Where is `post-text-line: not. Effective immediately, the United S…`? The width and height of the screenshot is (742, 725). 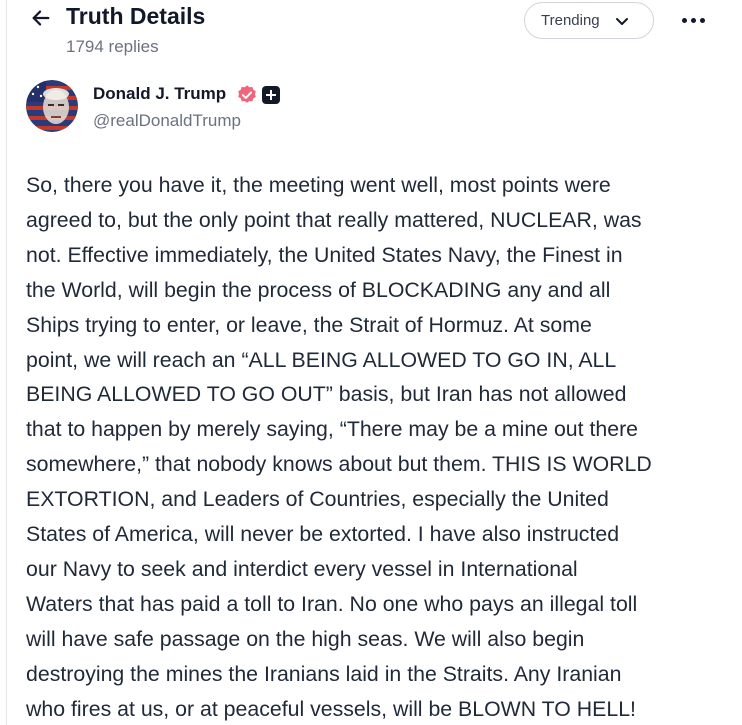 post-text-line: not. Effective immediately, the United S… is located at coordinates (324, 254).